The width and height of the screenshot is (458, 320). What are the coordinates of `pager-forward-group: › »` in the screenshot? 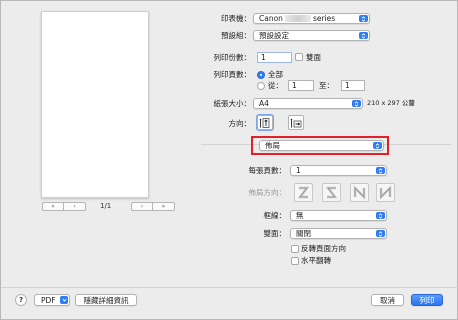 It's located at (153, 206).